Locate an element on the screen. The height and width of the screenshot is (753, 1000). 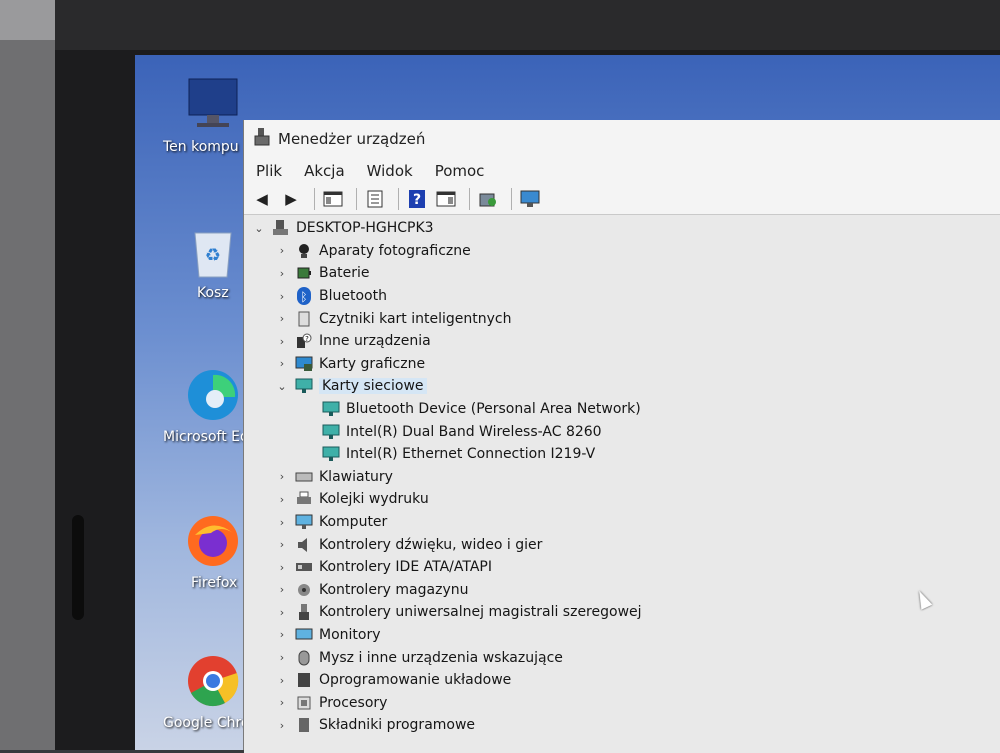
desktop-icon-chrome: Google Chro is located at coordinates (192, 692).